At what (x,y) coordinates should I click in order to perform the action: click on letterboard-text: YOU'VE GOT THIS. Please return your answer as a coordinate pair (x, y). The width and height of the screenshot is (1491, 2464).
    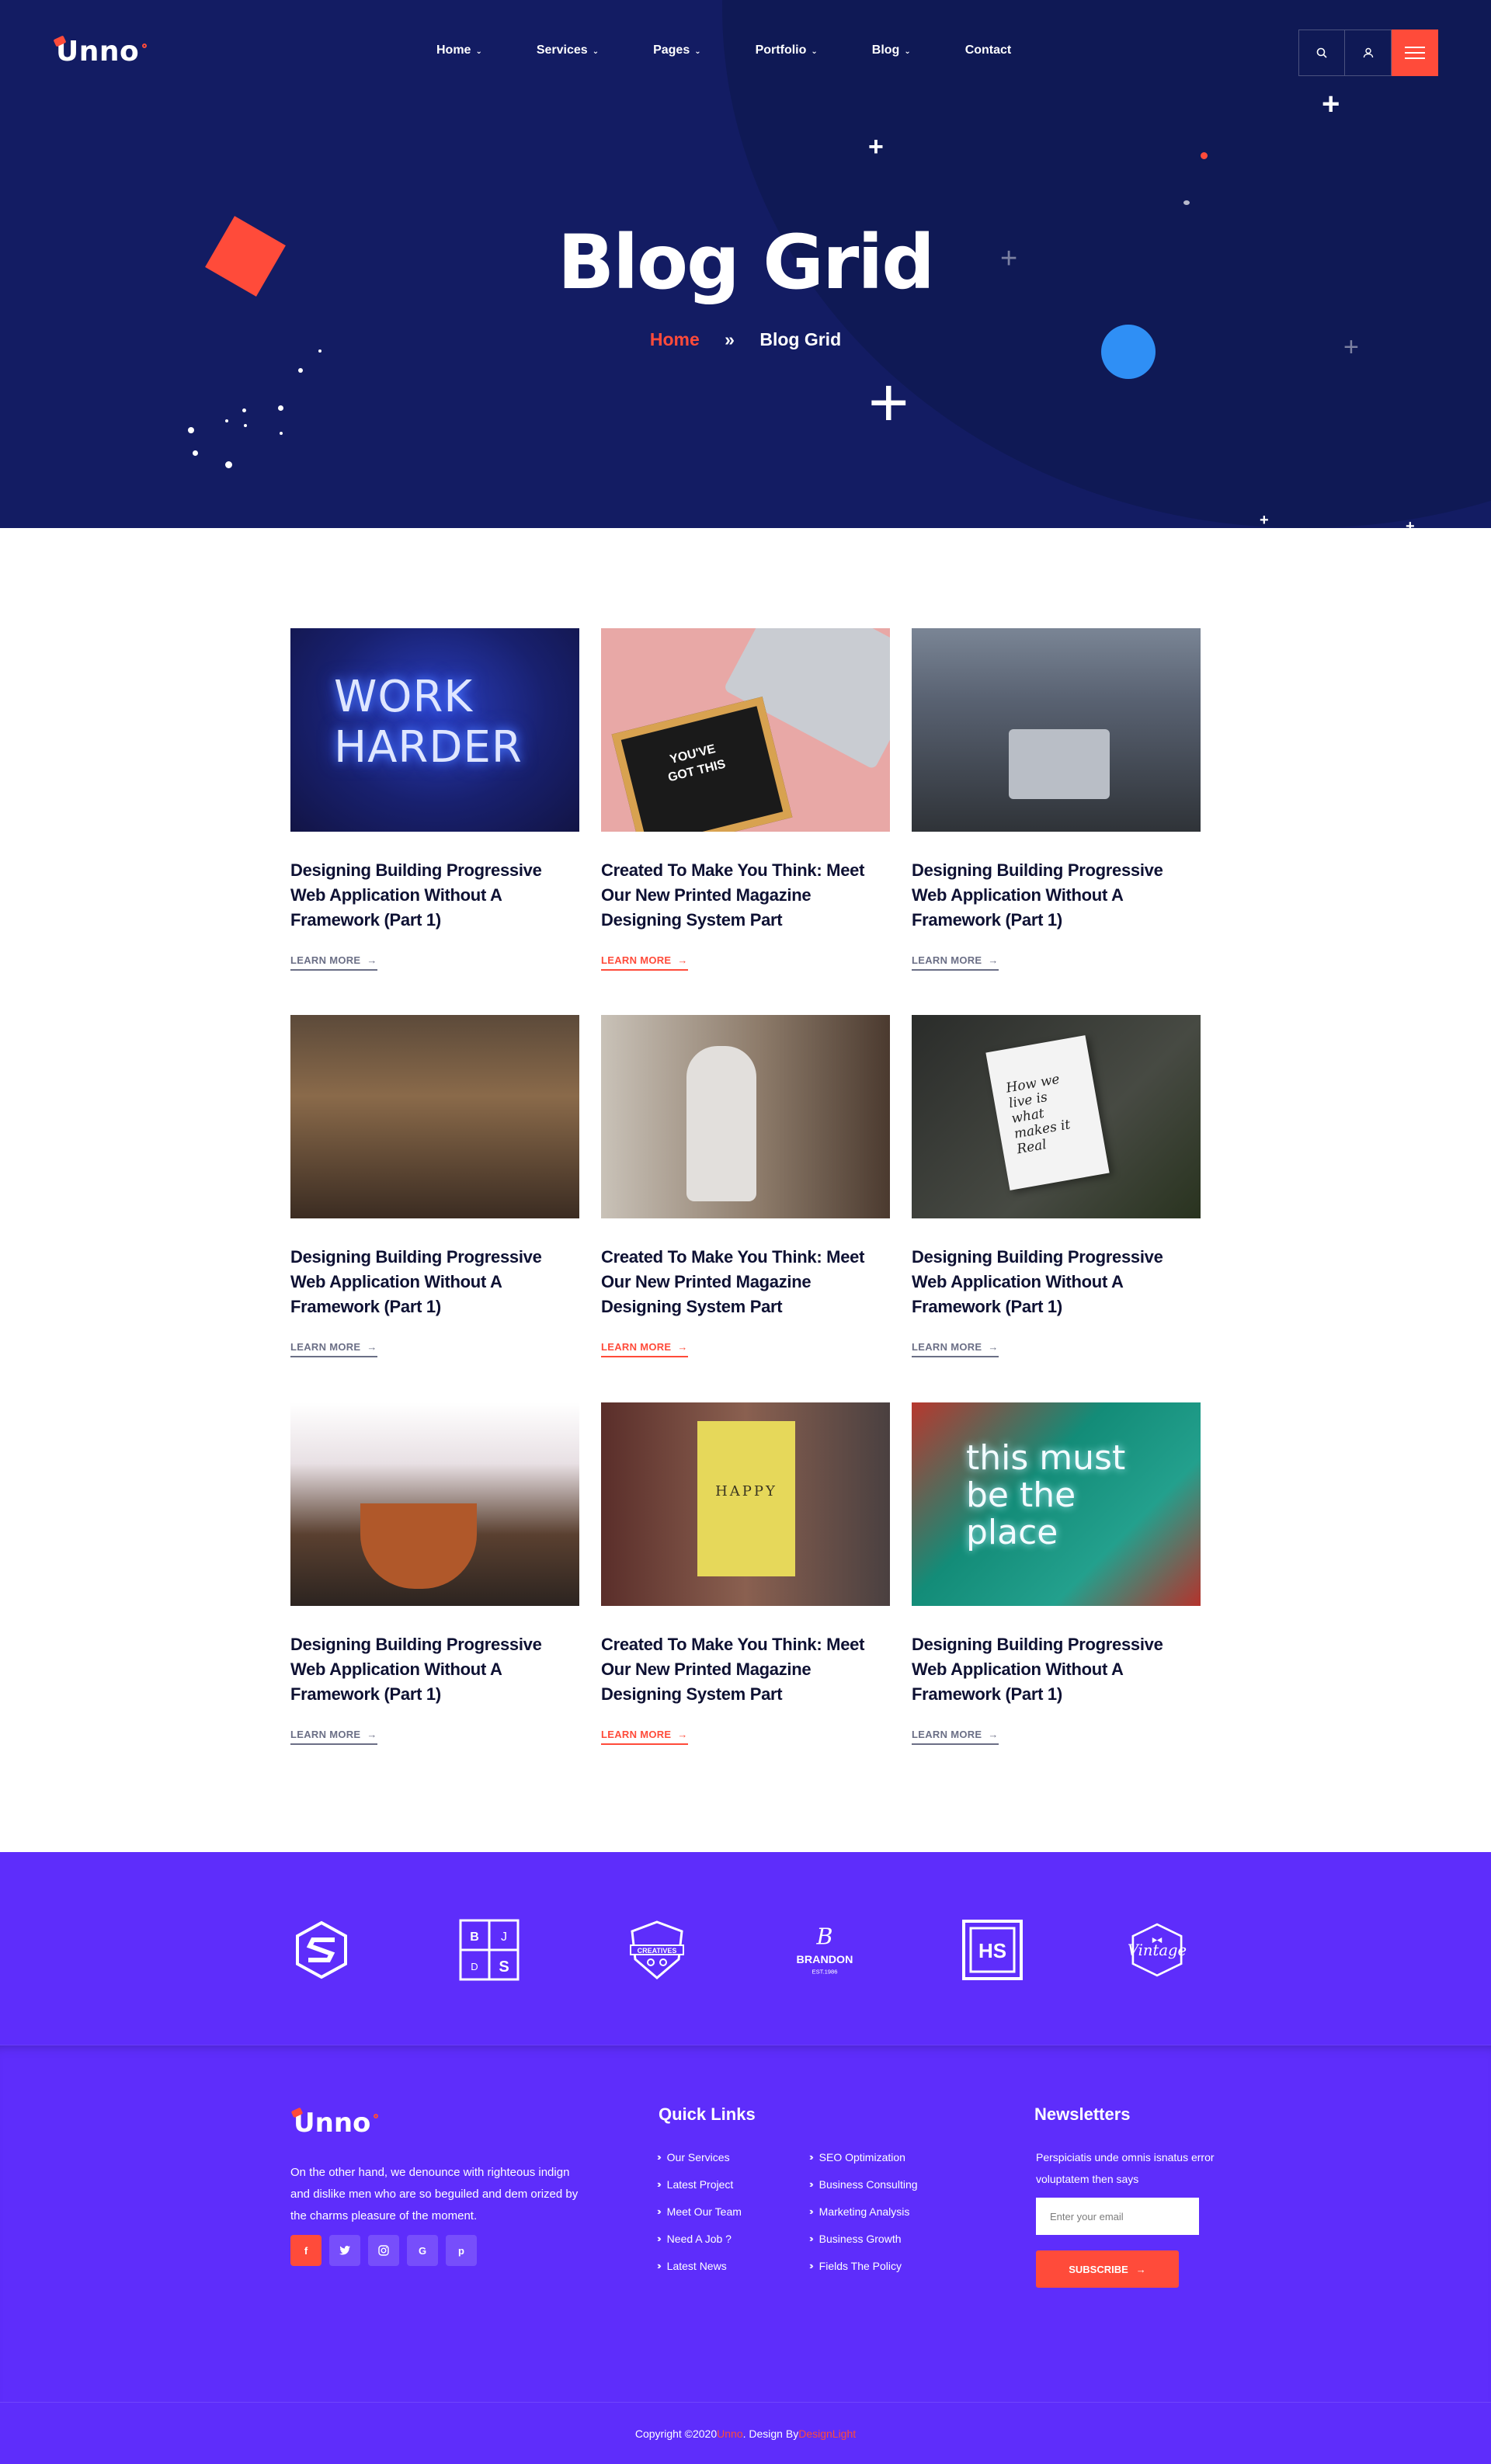
    Looking at the image, I should click on (697, 764).